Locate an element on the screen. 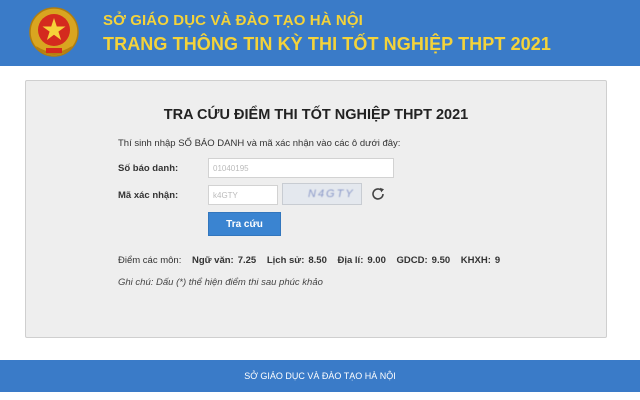 The image size is (640, 400). subject-score: 7.25 is located at coordinates (247, 260).